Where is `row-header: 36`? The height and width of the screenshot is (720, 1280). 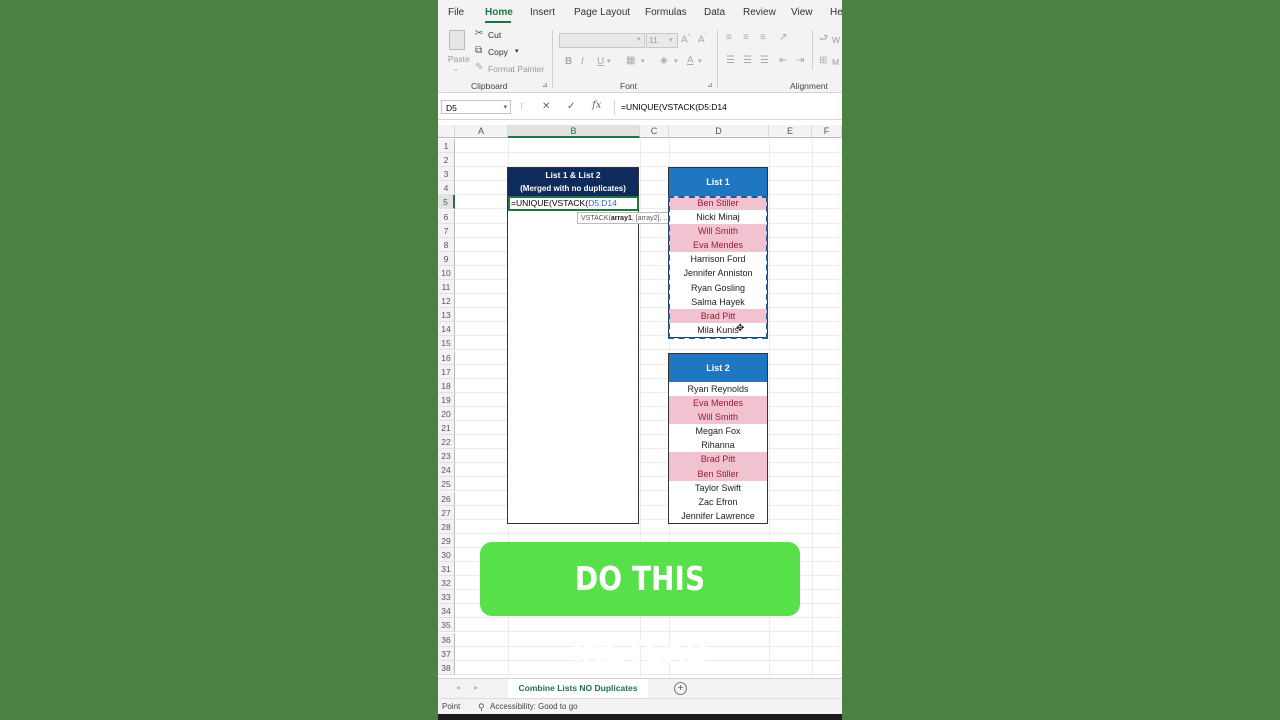 row-header: 36 is located at coordinates (446, 639).